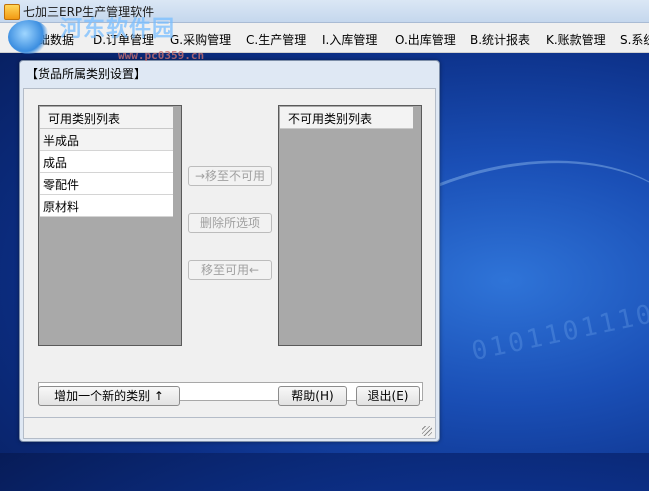 Image resolution: width=649 pixels, height=491 pixels. What do you see at coordinates (29, 37) in the screenshot?
I see `watermark-logo-icon` at bounding box center [29, 37].